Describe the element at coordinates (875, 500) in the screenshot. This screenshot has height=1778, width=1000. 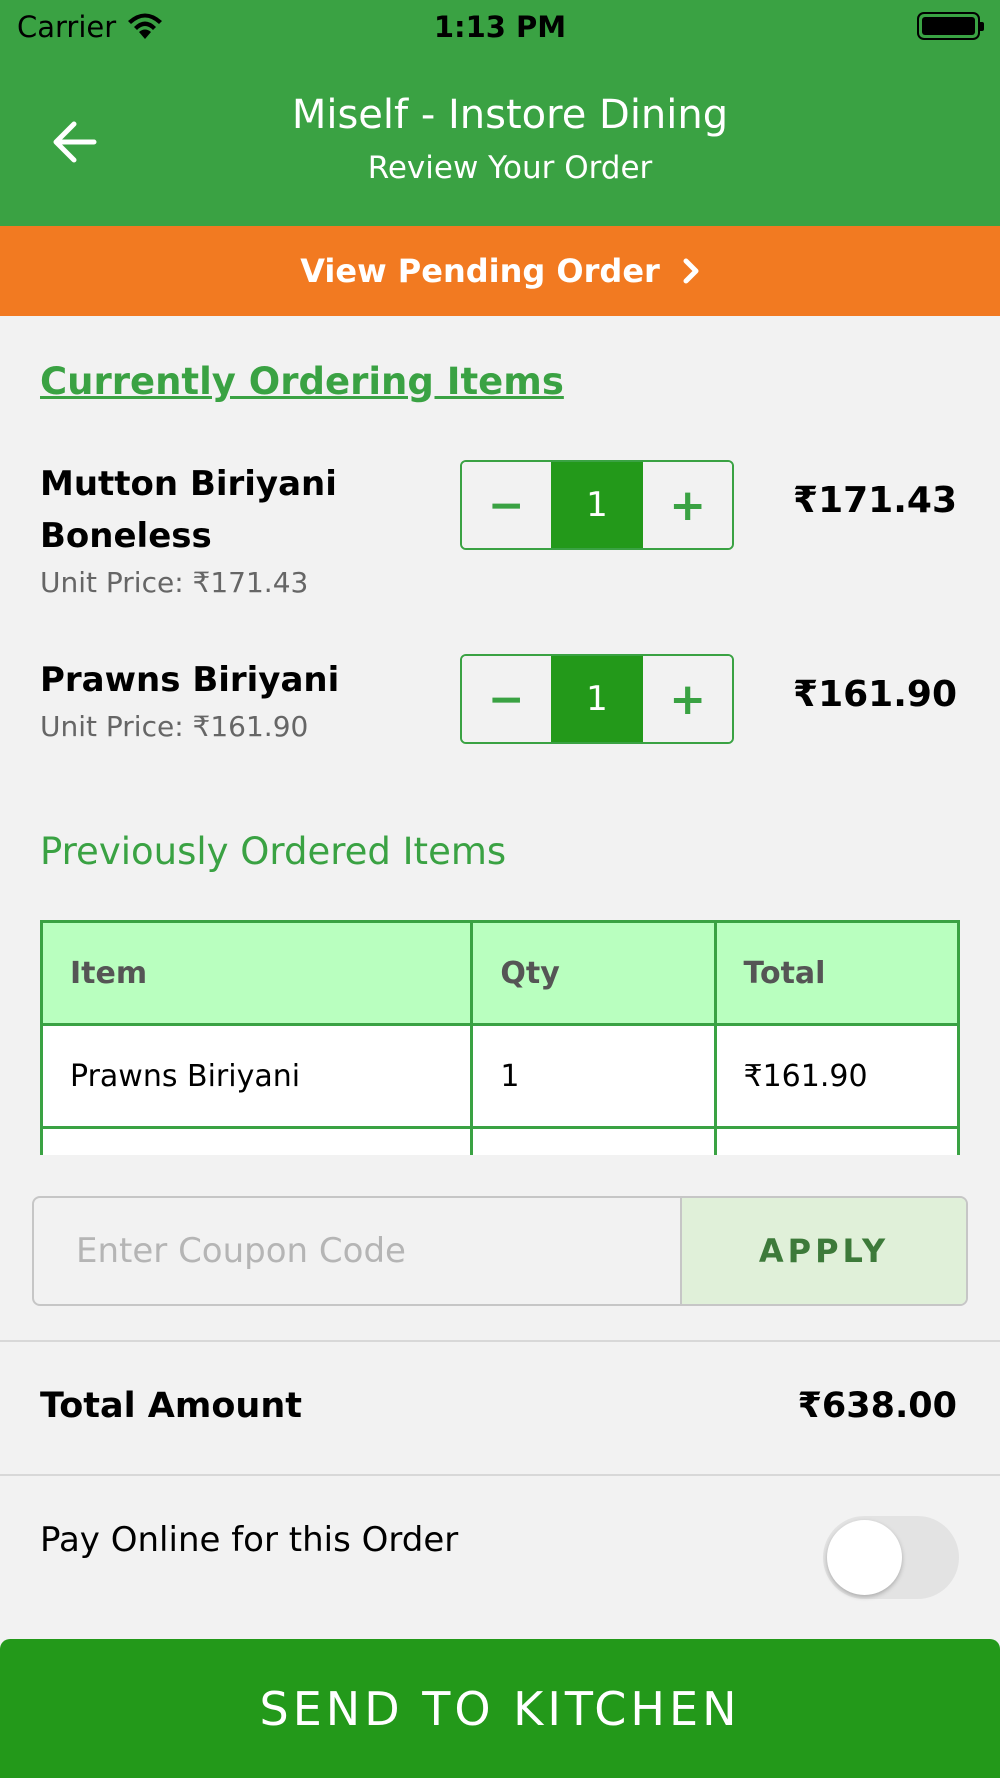
I see `item-total: ₹171.43` at that location.